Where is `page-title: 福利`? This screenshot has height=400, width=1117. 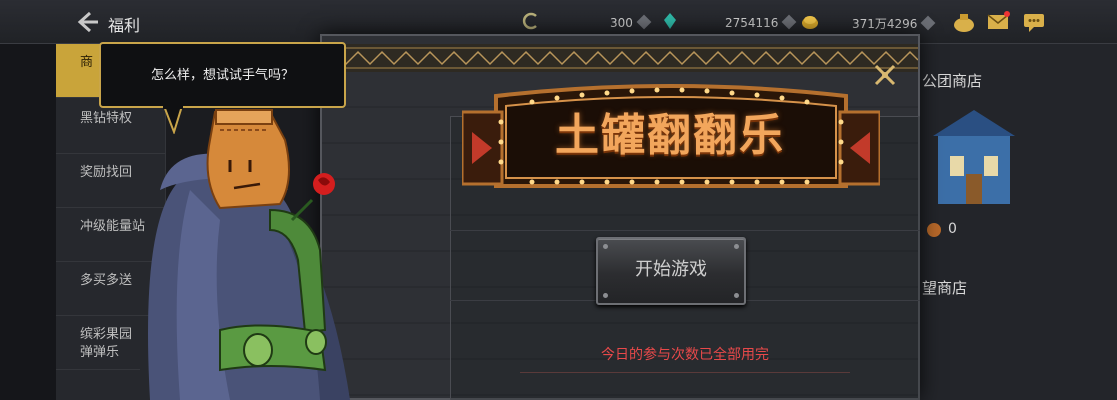 page-title: 福利 is located at coordinates (124, 25).